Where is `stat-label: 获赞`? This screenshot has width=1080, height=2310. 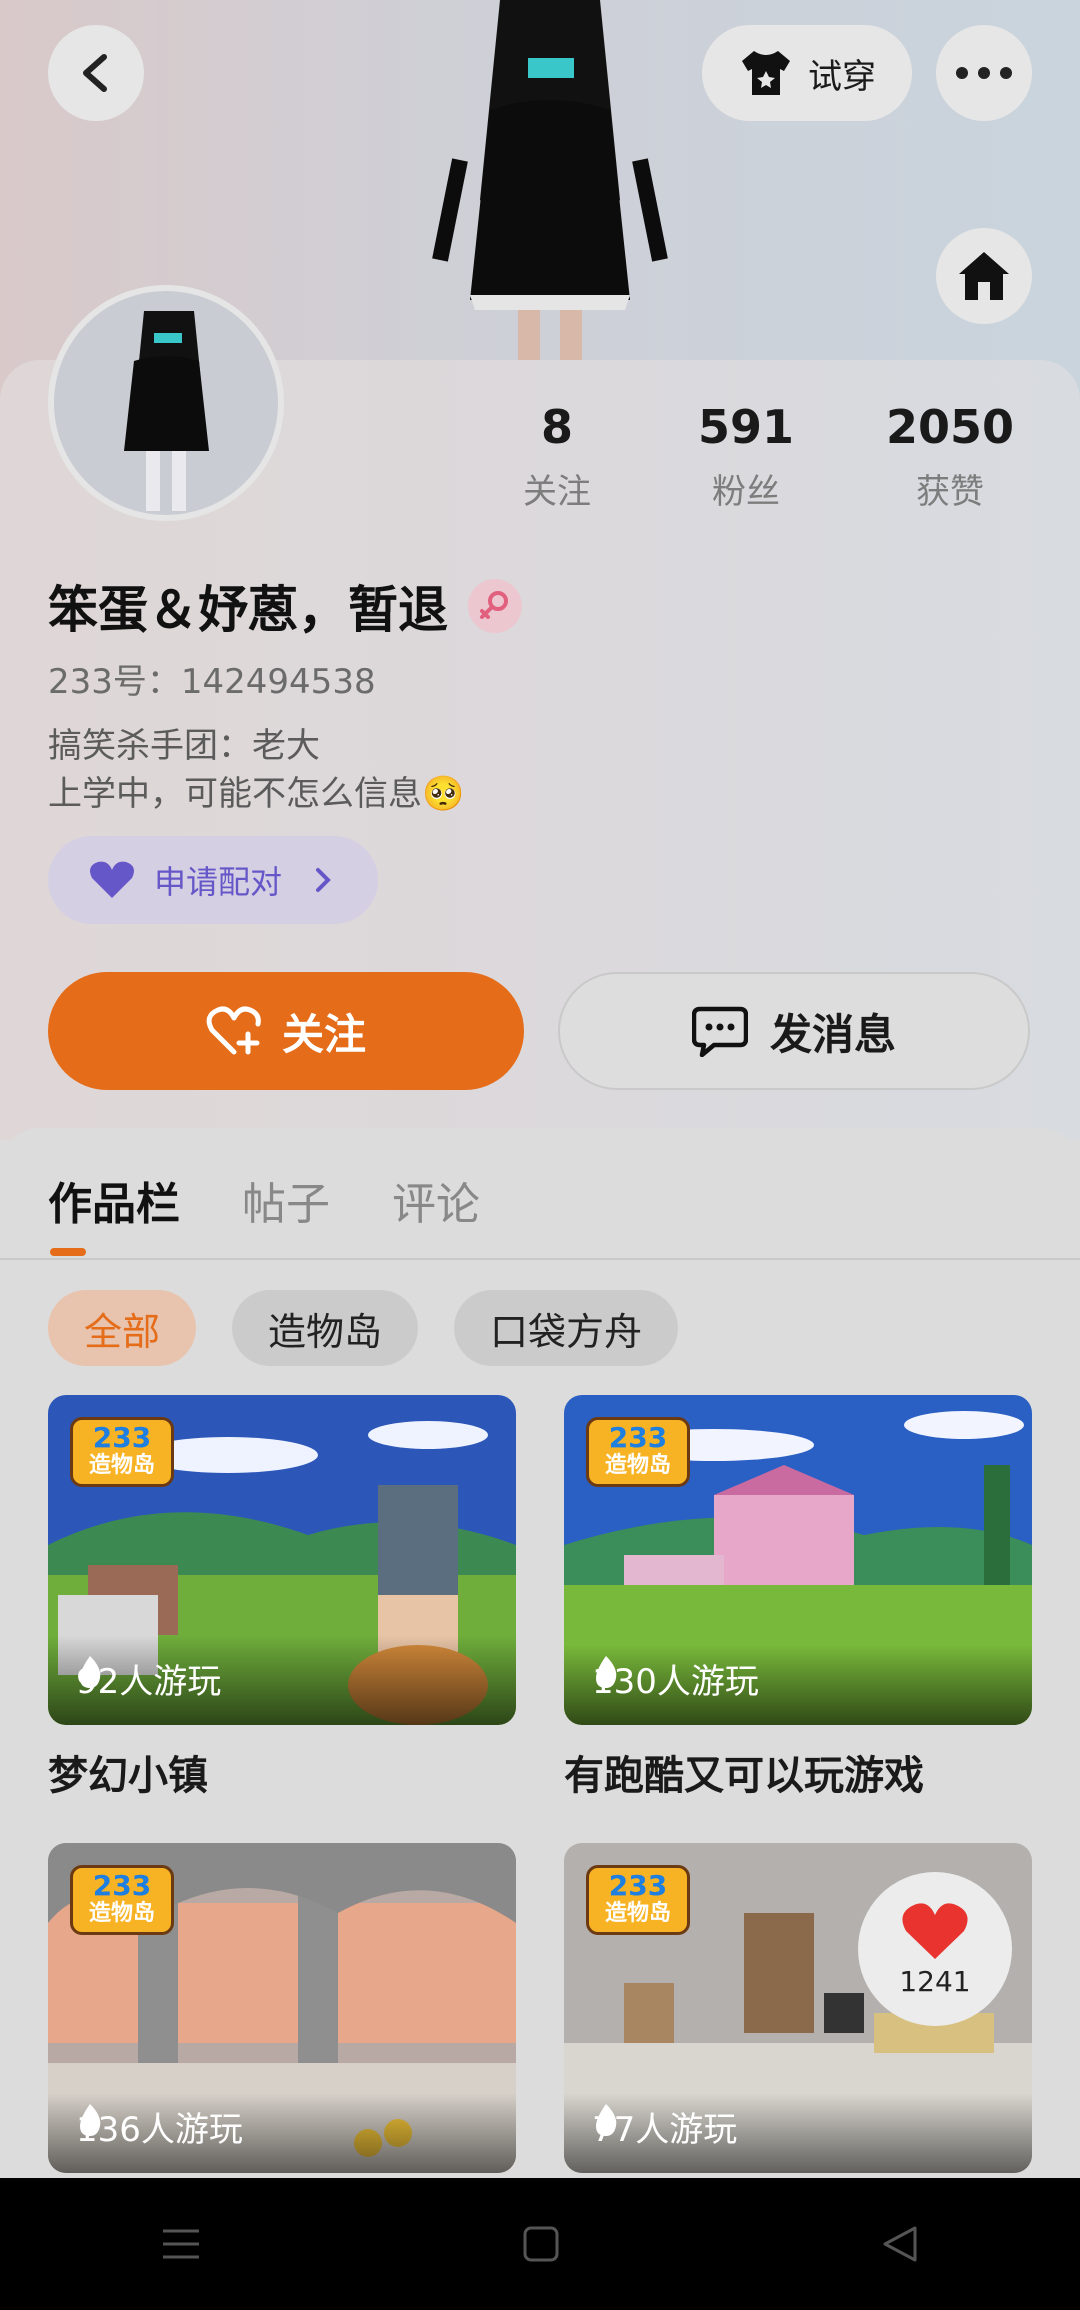 stat-label: 获赞 is located at coordinates (950, 492).